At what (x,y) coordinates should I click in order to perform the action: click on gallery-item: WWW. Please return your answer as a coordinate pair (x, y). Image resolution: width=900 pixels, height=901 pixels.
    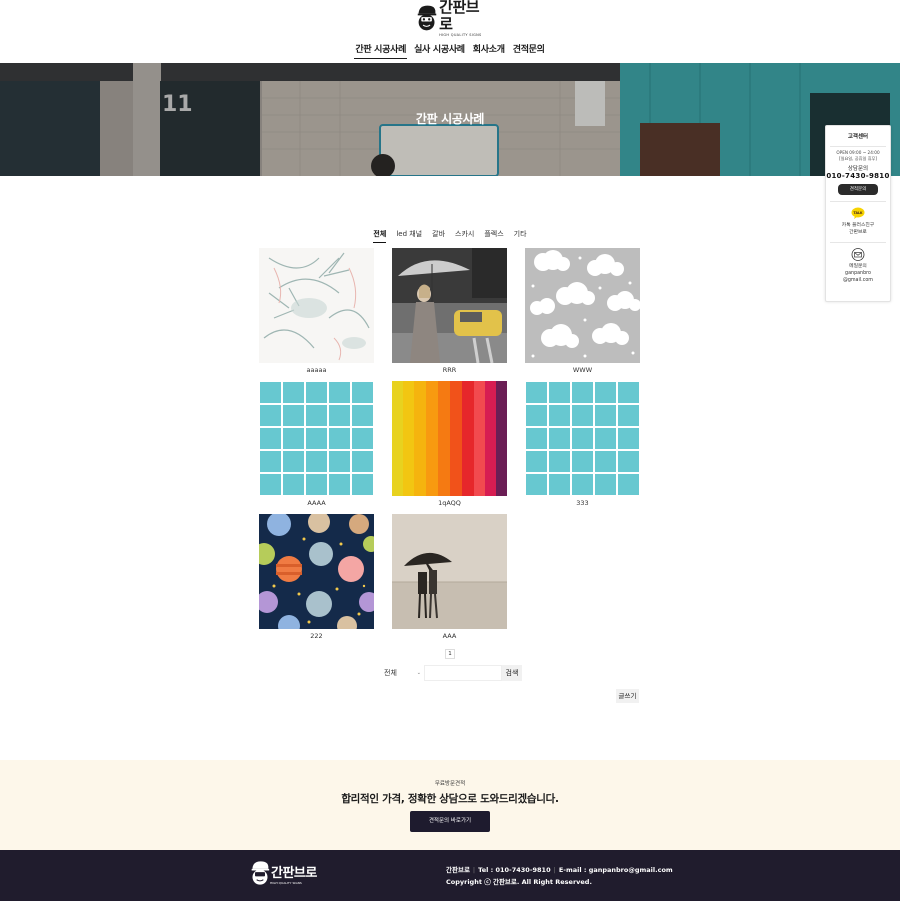
    Looking at the image, I should click on (582, 311).